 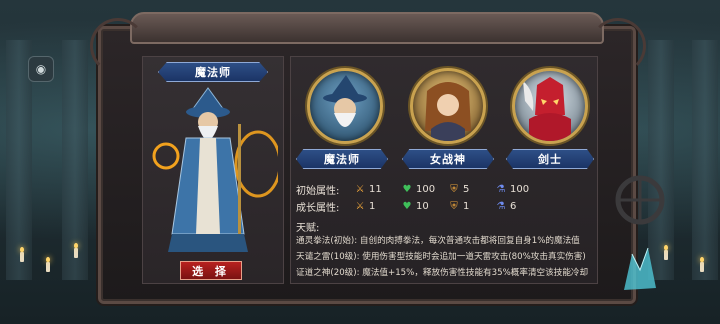 I want to click on hero-portrait-mage, so click(x=345, y=106).